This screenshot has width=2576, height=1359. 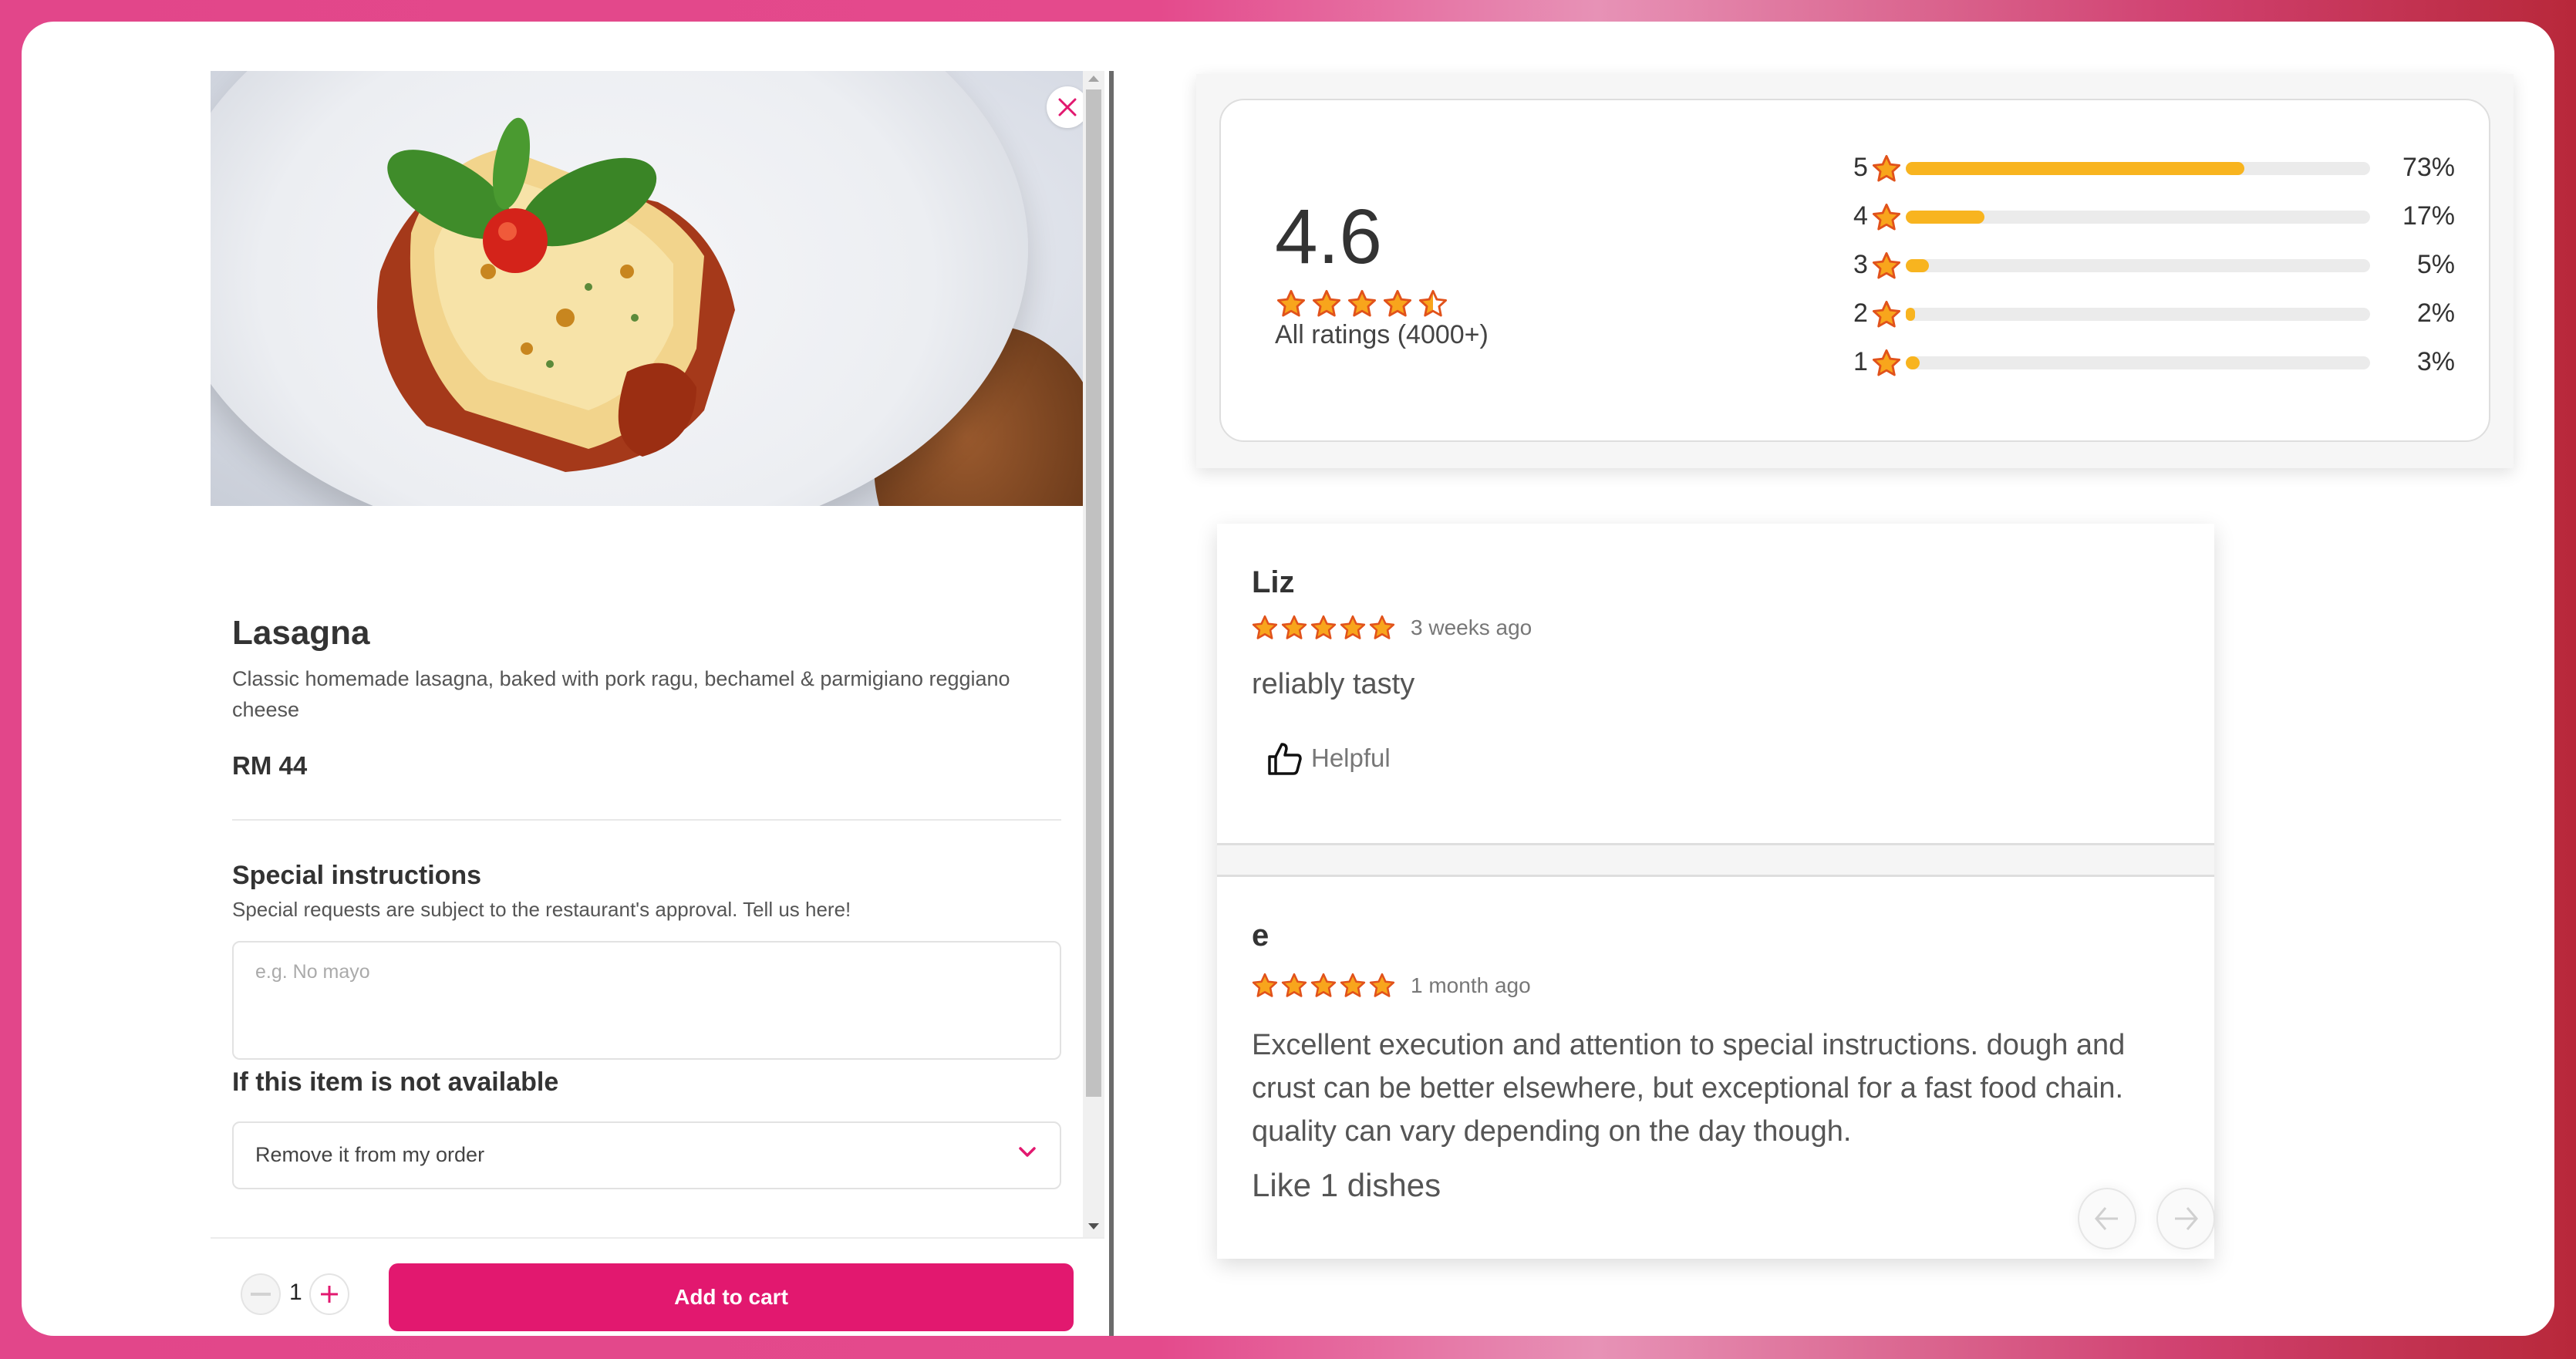 I want to click on lasagna-illustration, so click(x=556, y=294).